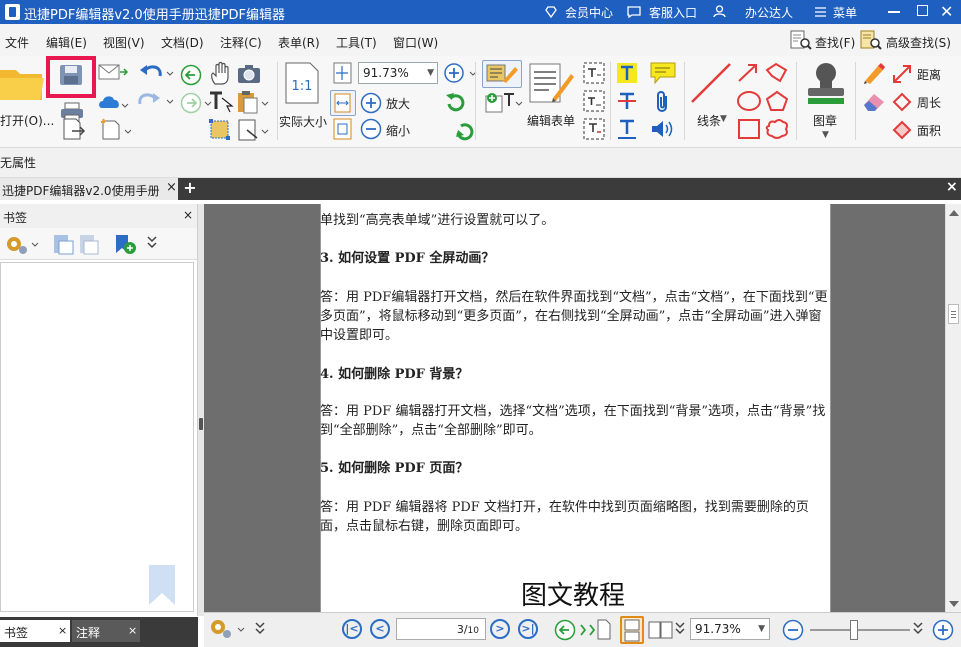 The height and width of the screenshot is (647, 961). Describe the element at coordinates (918, 42) in the screenshot. I see `advanced-find-button: 高级查找(S)` at that location.